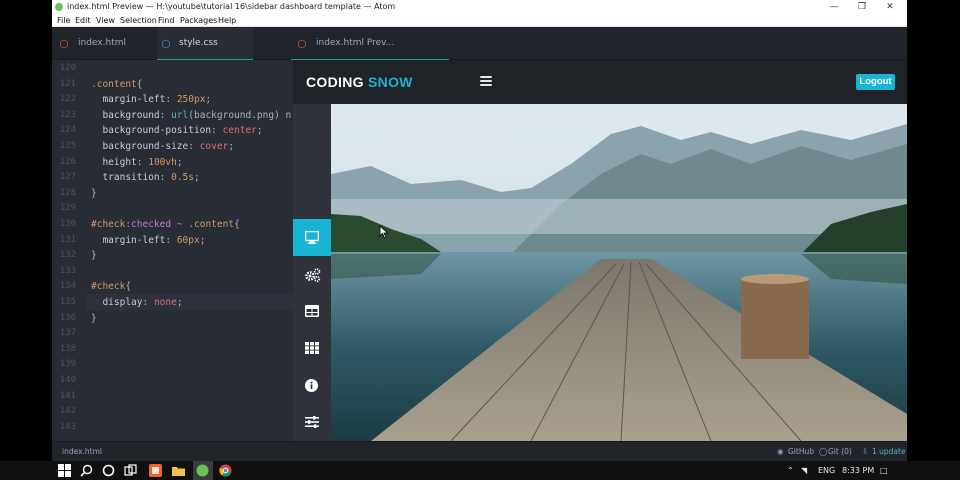 Image resolution: width=960 pixels, height=480 pixels. I want to click on search-icon, so click(86, 470).